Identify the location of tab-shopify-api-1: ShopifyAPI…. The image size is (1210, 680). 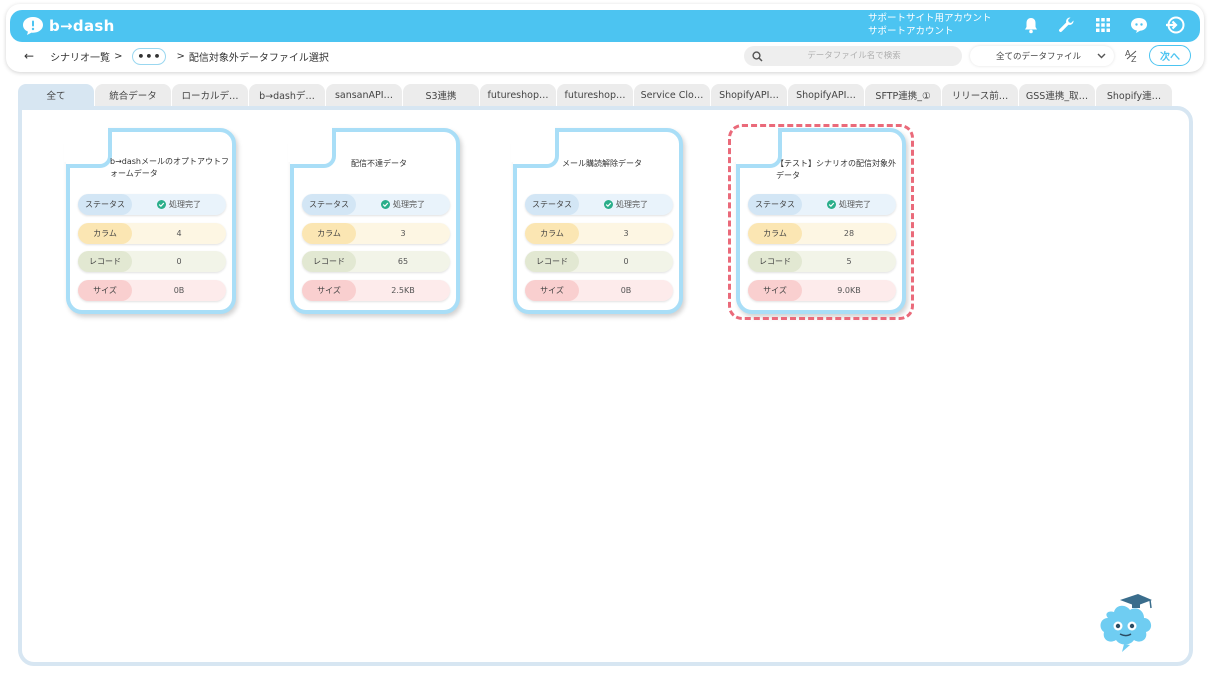
(749, 95).